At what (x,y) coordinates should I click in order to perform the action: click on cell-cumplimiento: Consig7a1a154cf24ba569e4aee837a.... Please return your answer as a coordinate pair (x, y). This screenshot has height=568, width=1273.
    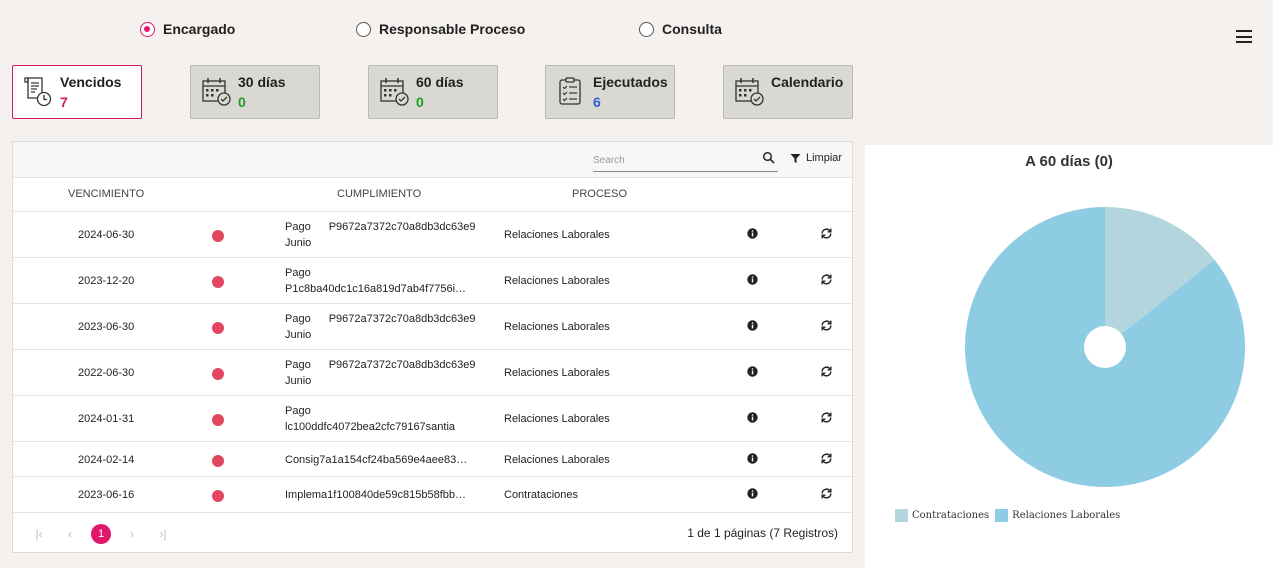
    Looking at the image, I should click on (378, 459).